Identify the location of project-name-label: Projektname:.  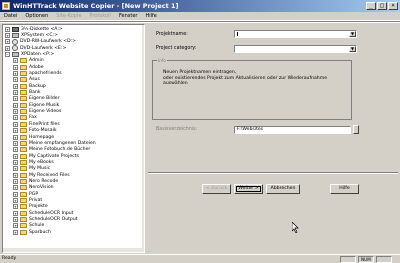
(172, 34).